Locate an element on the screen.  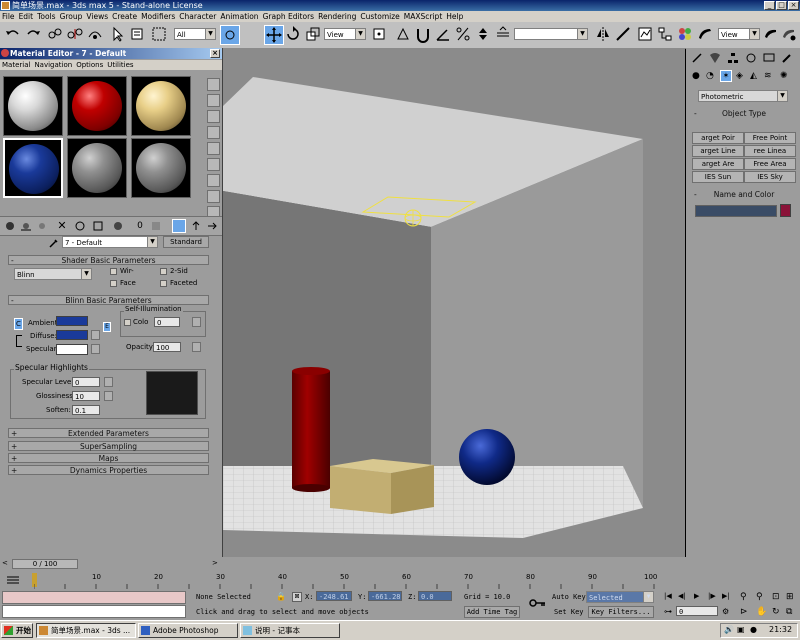
mated-menu-utilities: Utilities is located at coordinates (120, 65).